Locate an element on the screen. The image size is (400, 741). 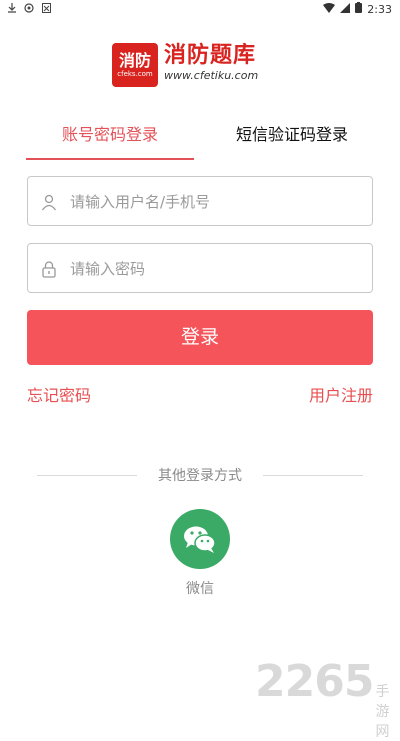
tab-sms-code: 短信验证码登录 is located at coordinates (292, 140).